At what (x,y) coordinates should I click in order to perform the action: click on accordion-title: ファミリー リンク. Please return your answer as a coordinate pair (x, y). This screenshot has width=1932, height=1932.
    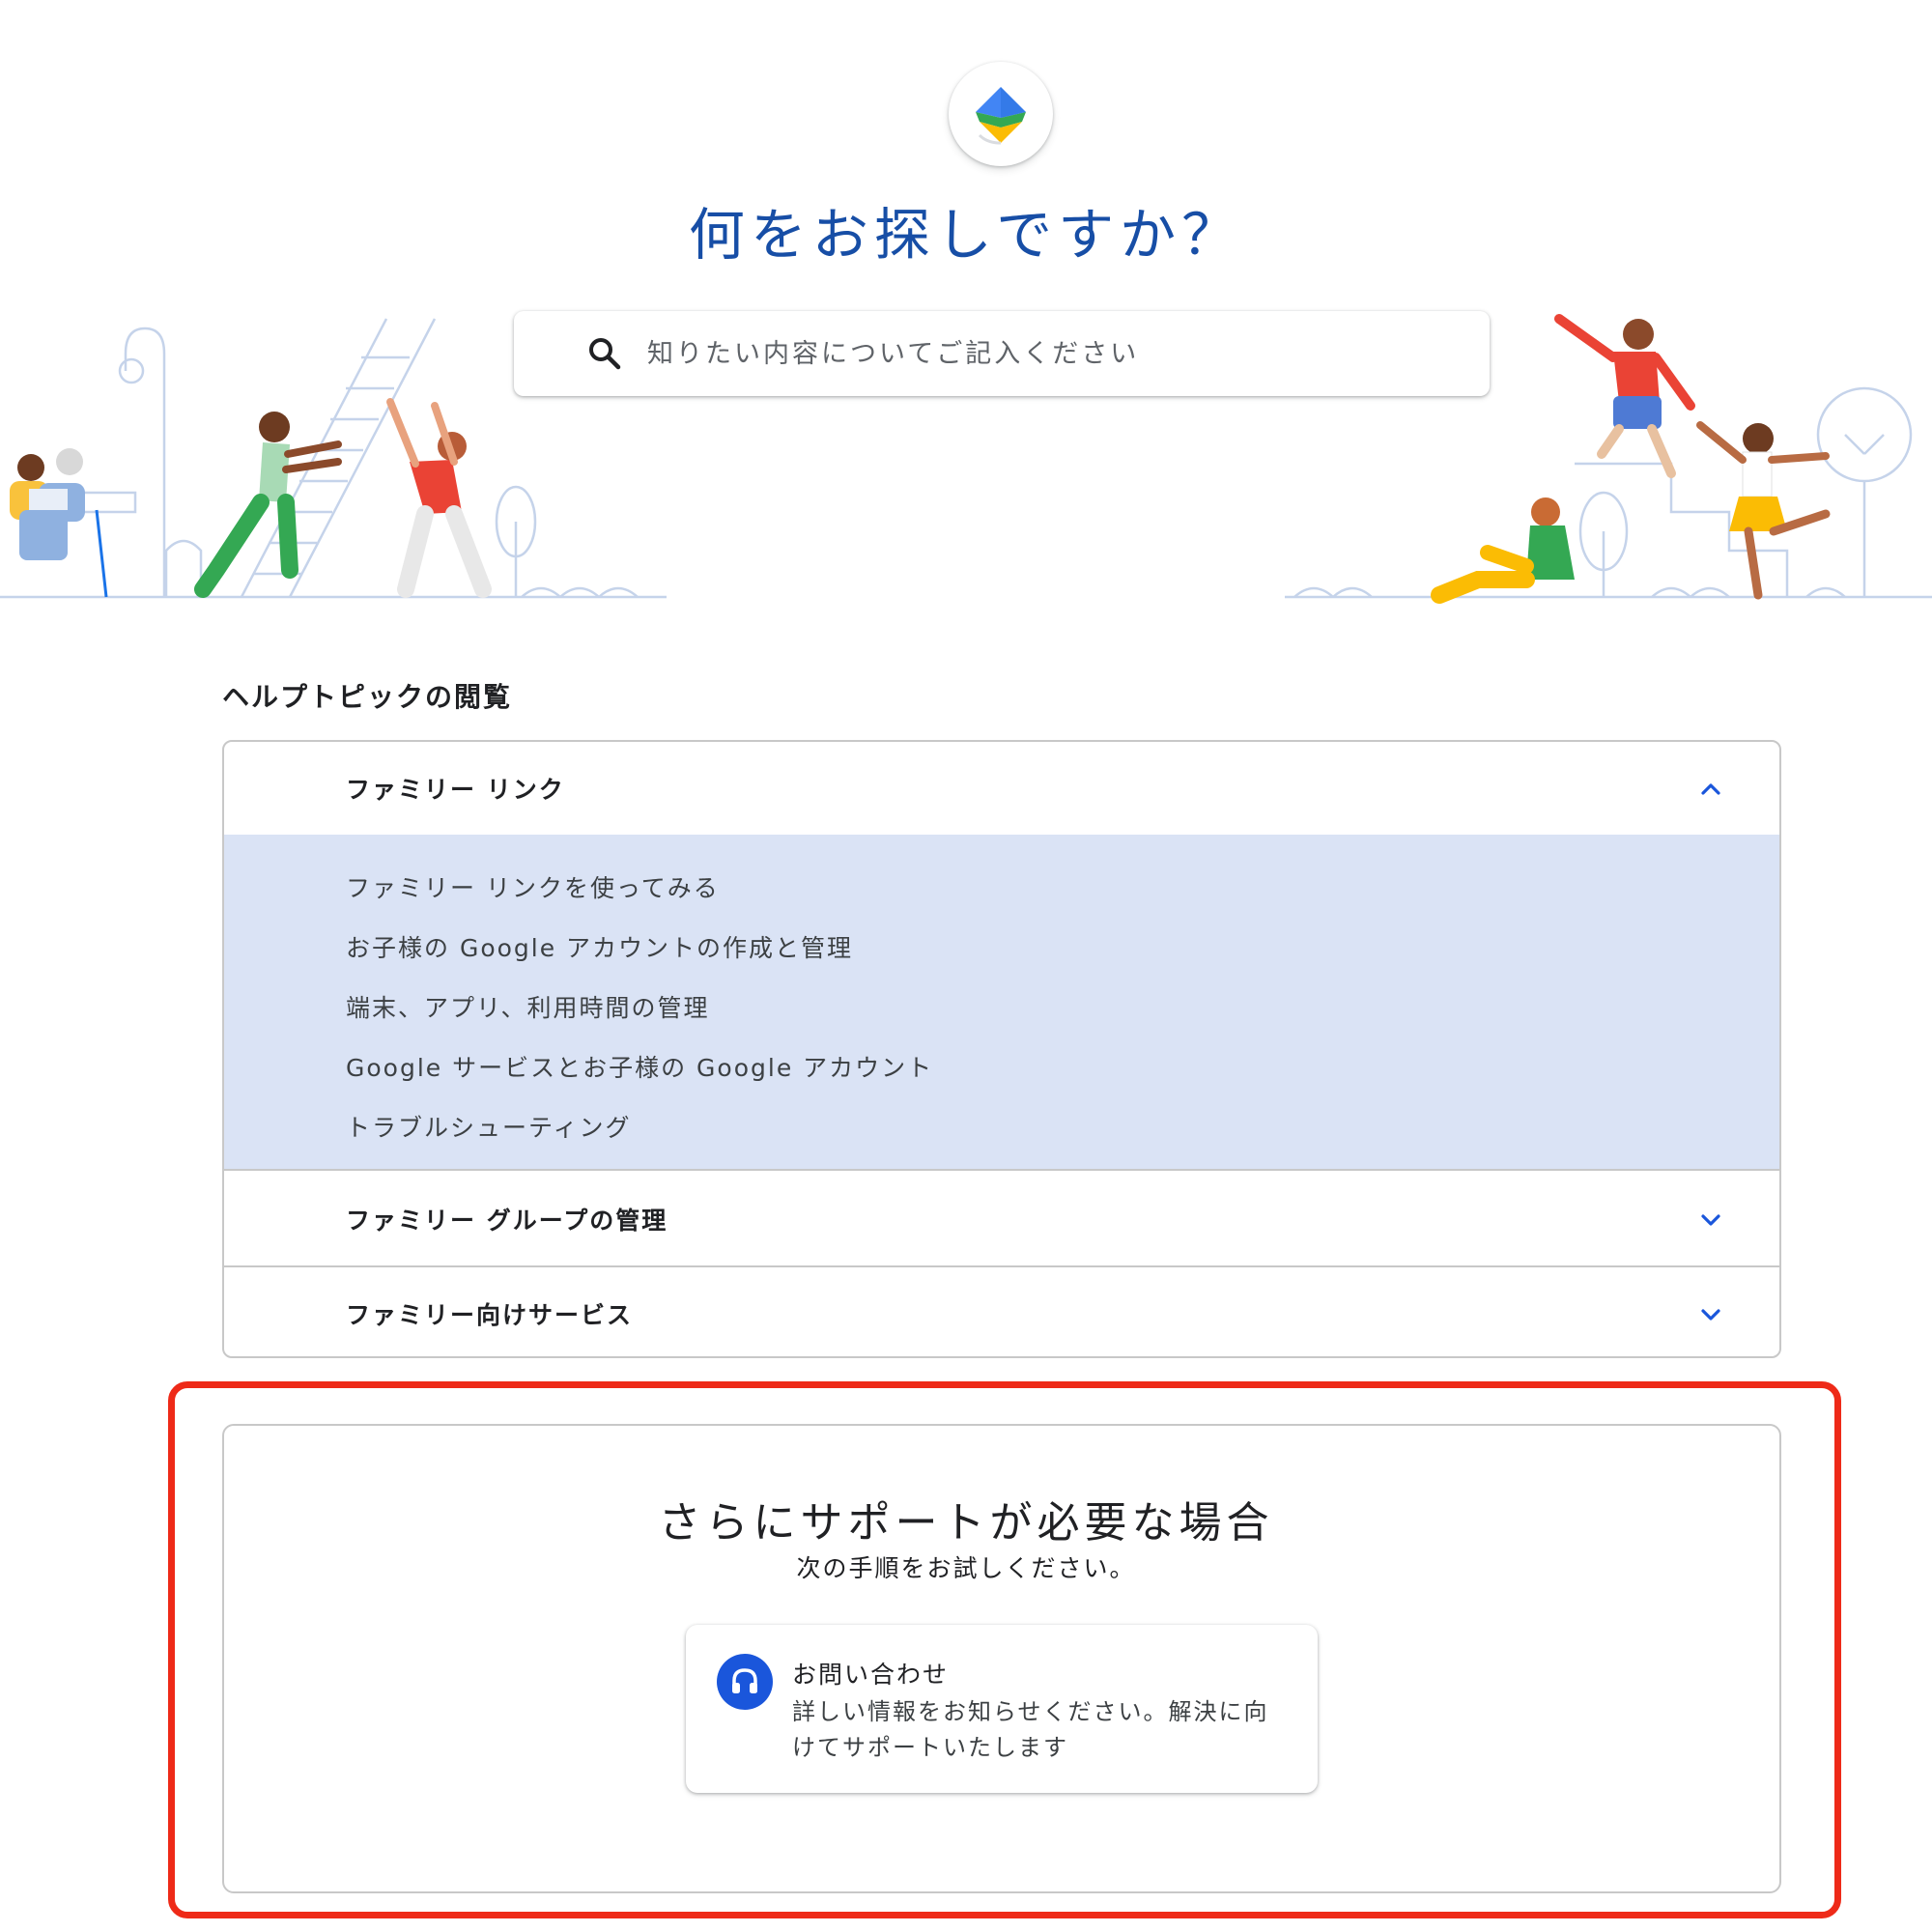
    Looking at the image, I should click on (455, 790).